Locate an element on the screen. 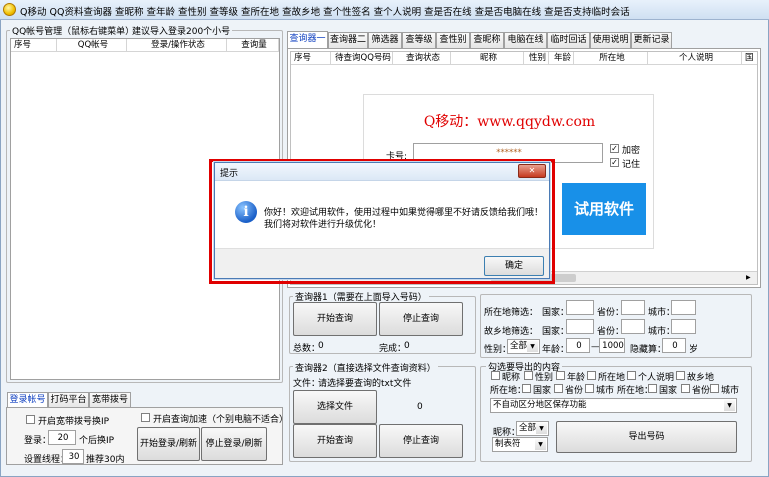 The width and height of the screenshot is (769, 477). export-gender-checkbox is located at coordinates (528, 375).